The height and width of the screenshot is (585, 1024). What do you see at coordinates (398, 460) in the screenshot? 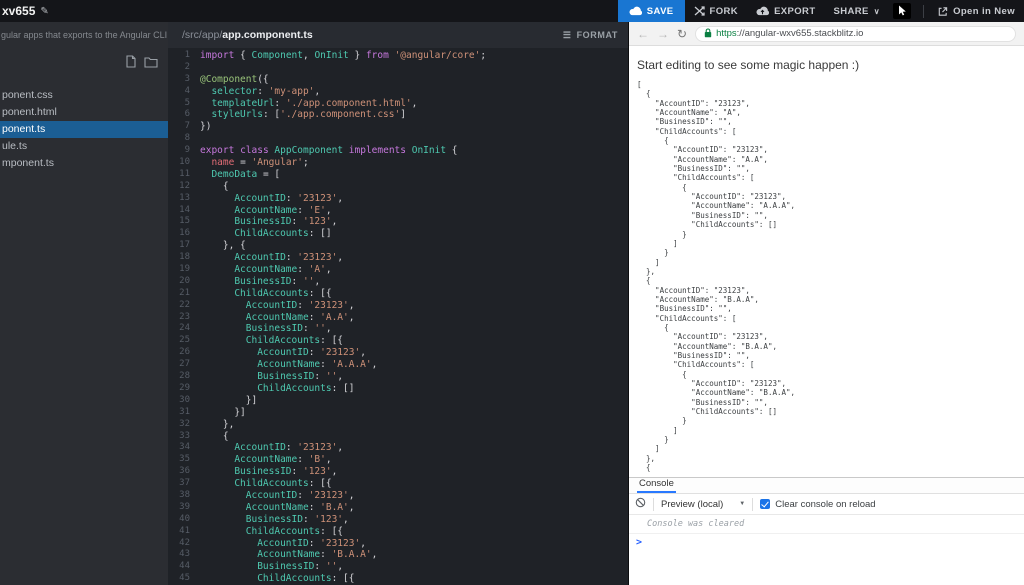
I see `code-line: 35 AccountName: 'B',` at bounding box center [398, 460].